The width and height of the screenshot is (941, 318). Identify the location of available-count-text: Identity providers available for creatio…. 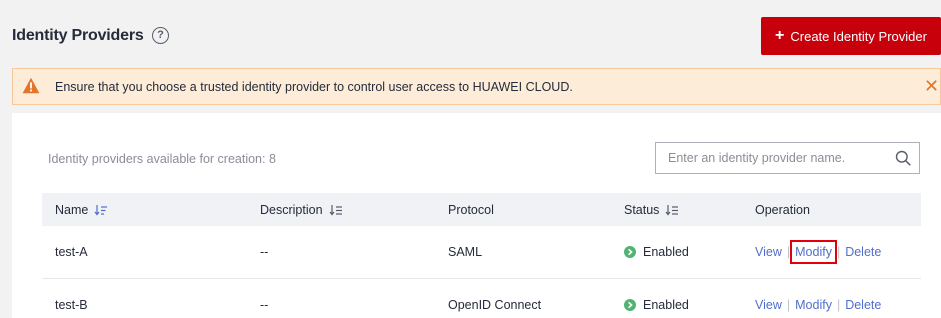
(162, 159).